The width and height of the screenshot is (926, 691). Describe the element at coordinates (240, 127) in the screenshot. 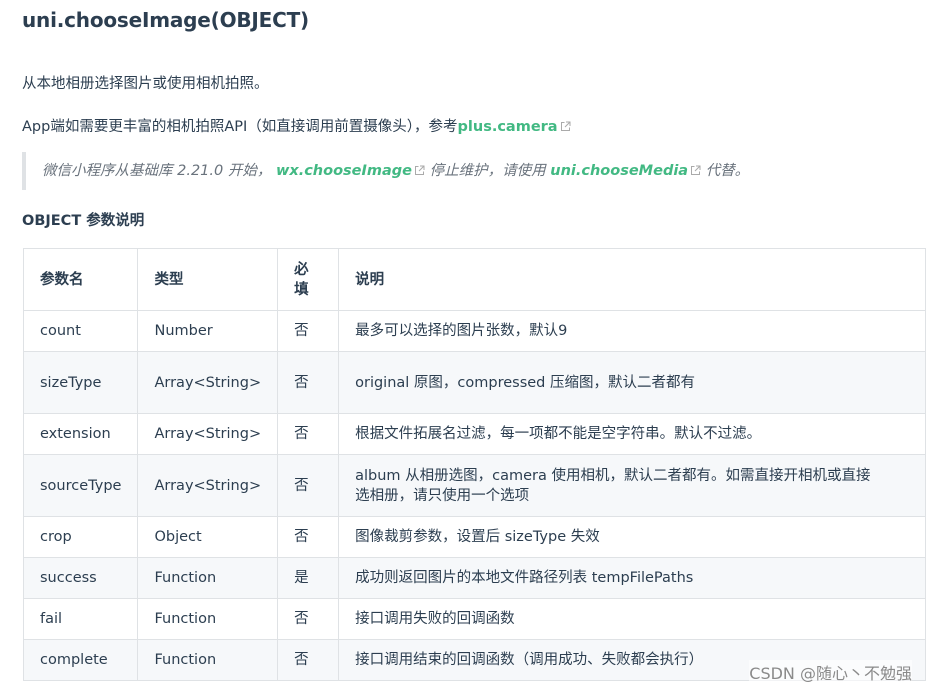

I see `app-note-text: App端如需要更丰富的相机拍照API（如直接调用前置摄像头），参考` at that location.